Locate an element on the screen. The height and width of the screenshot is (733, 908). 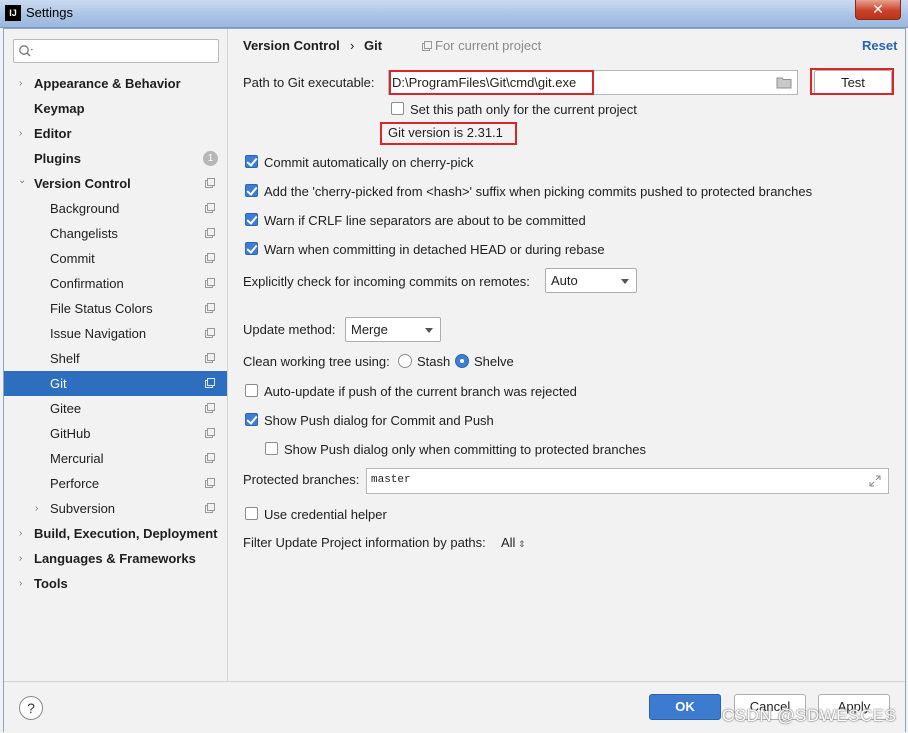
filter-paths-value: All is located at coordinates (508, 542).